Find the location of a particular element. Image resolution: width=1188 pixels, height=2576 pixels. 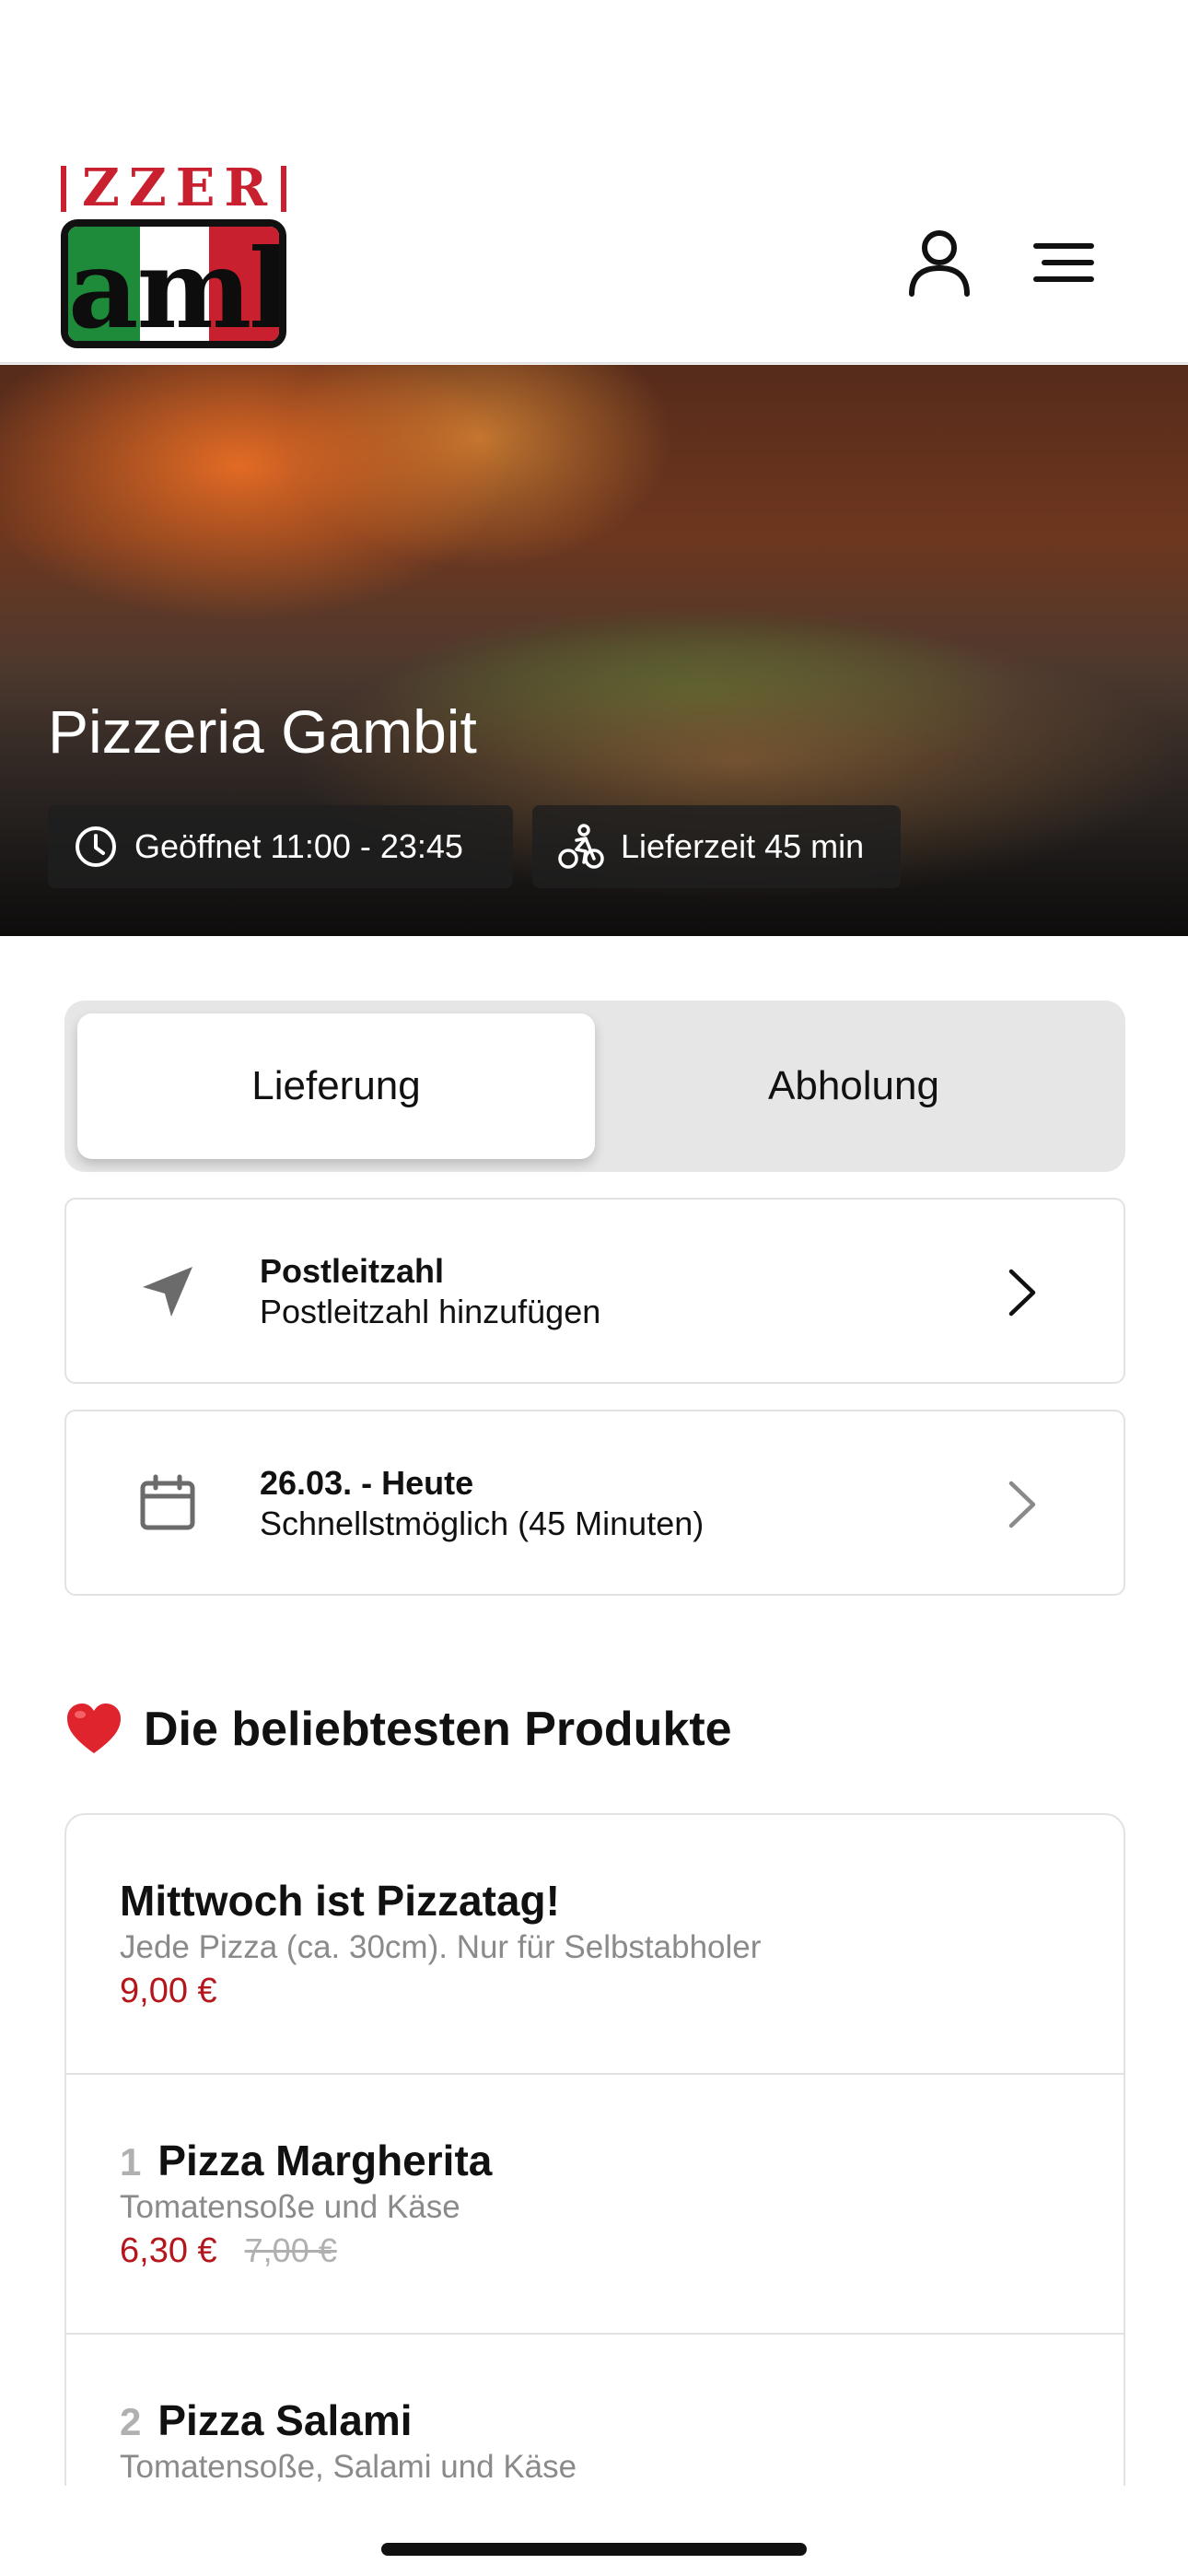

postal-code-title: Postleitzahl is located at coordinates (352, 1271).